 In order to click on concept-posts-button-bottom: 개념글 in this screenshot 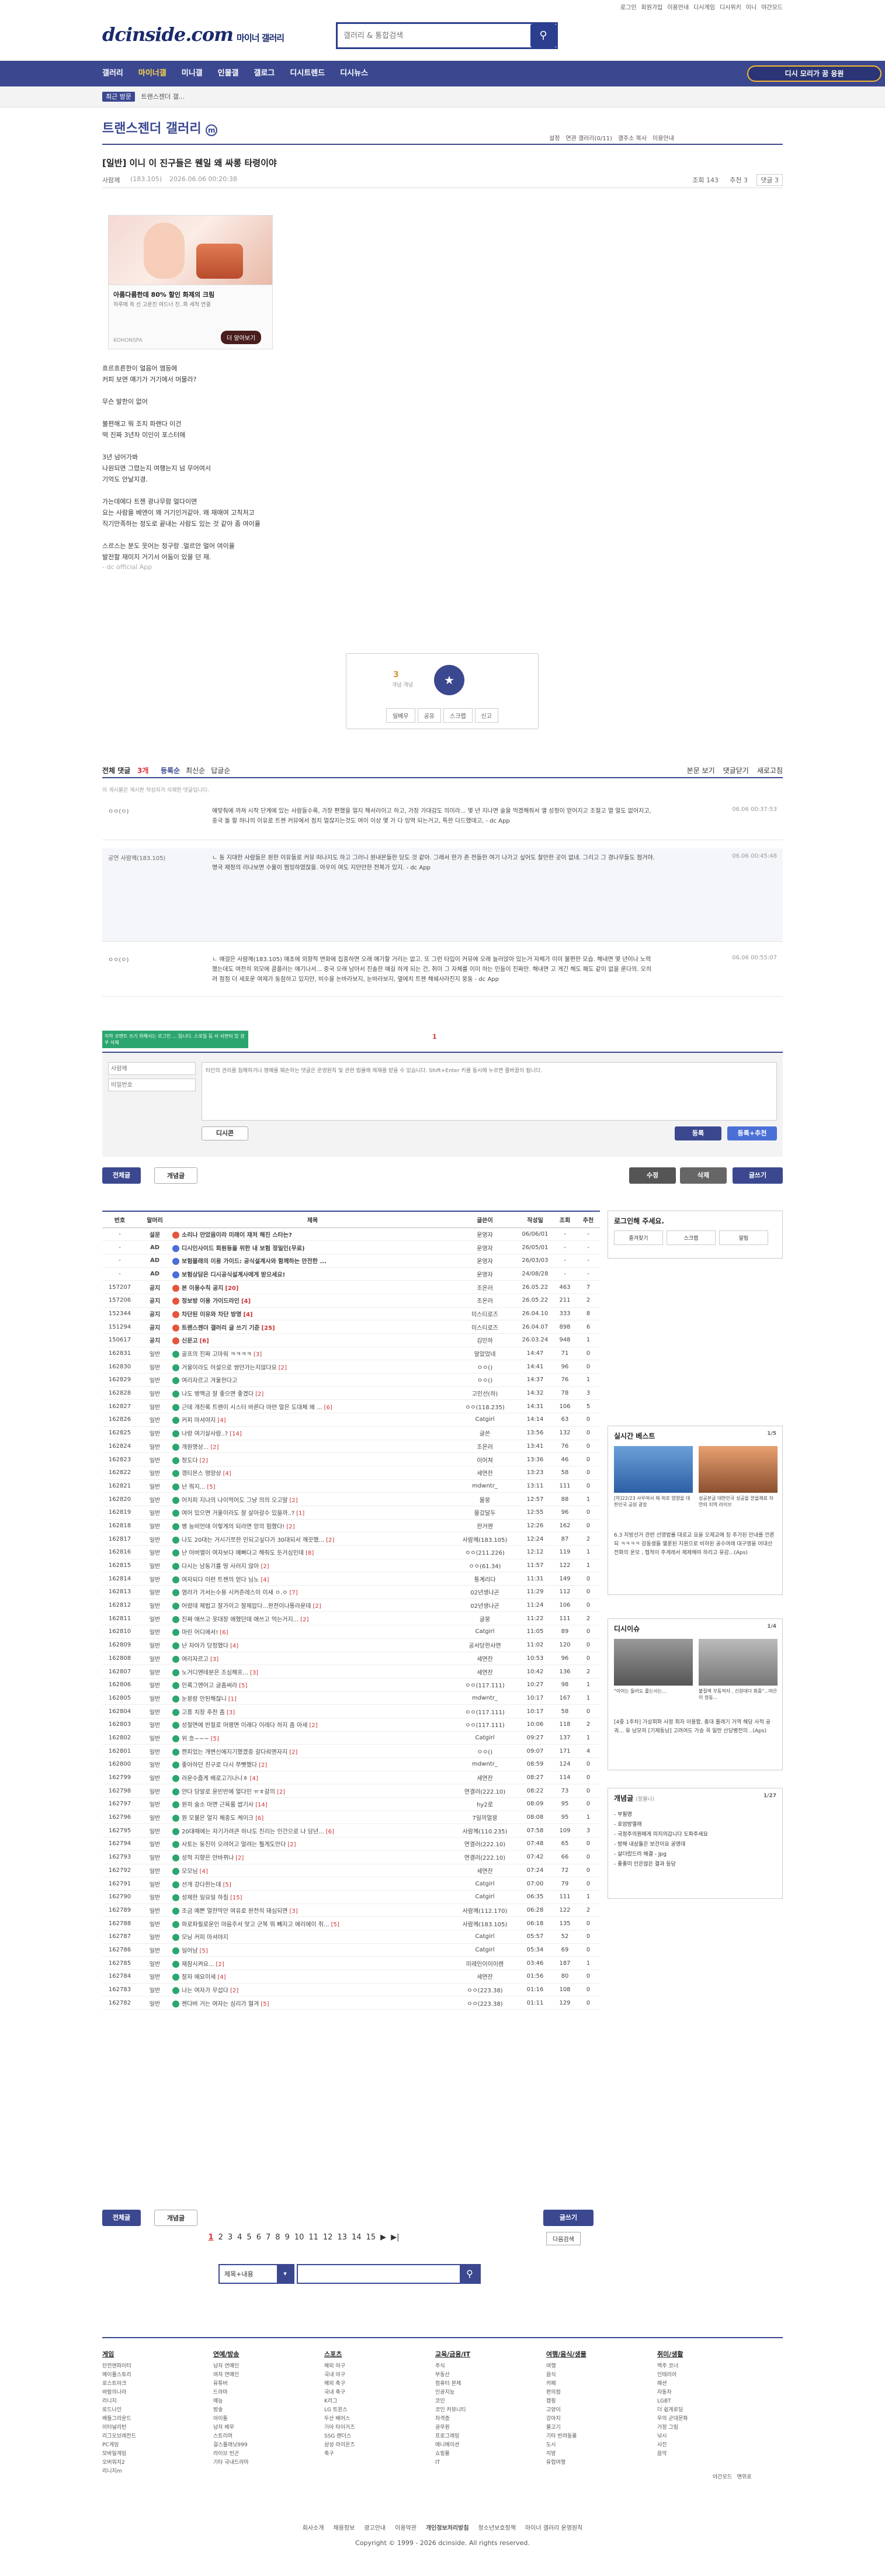, I will do `click(175, 2218)`.